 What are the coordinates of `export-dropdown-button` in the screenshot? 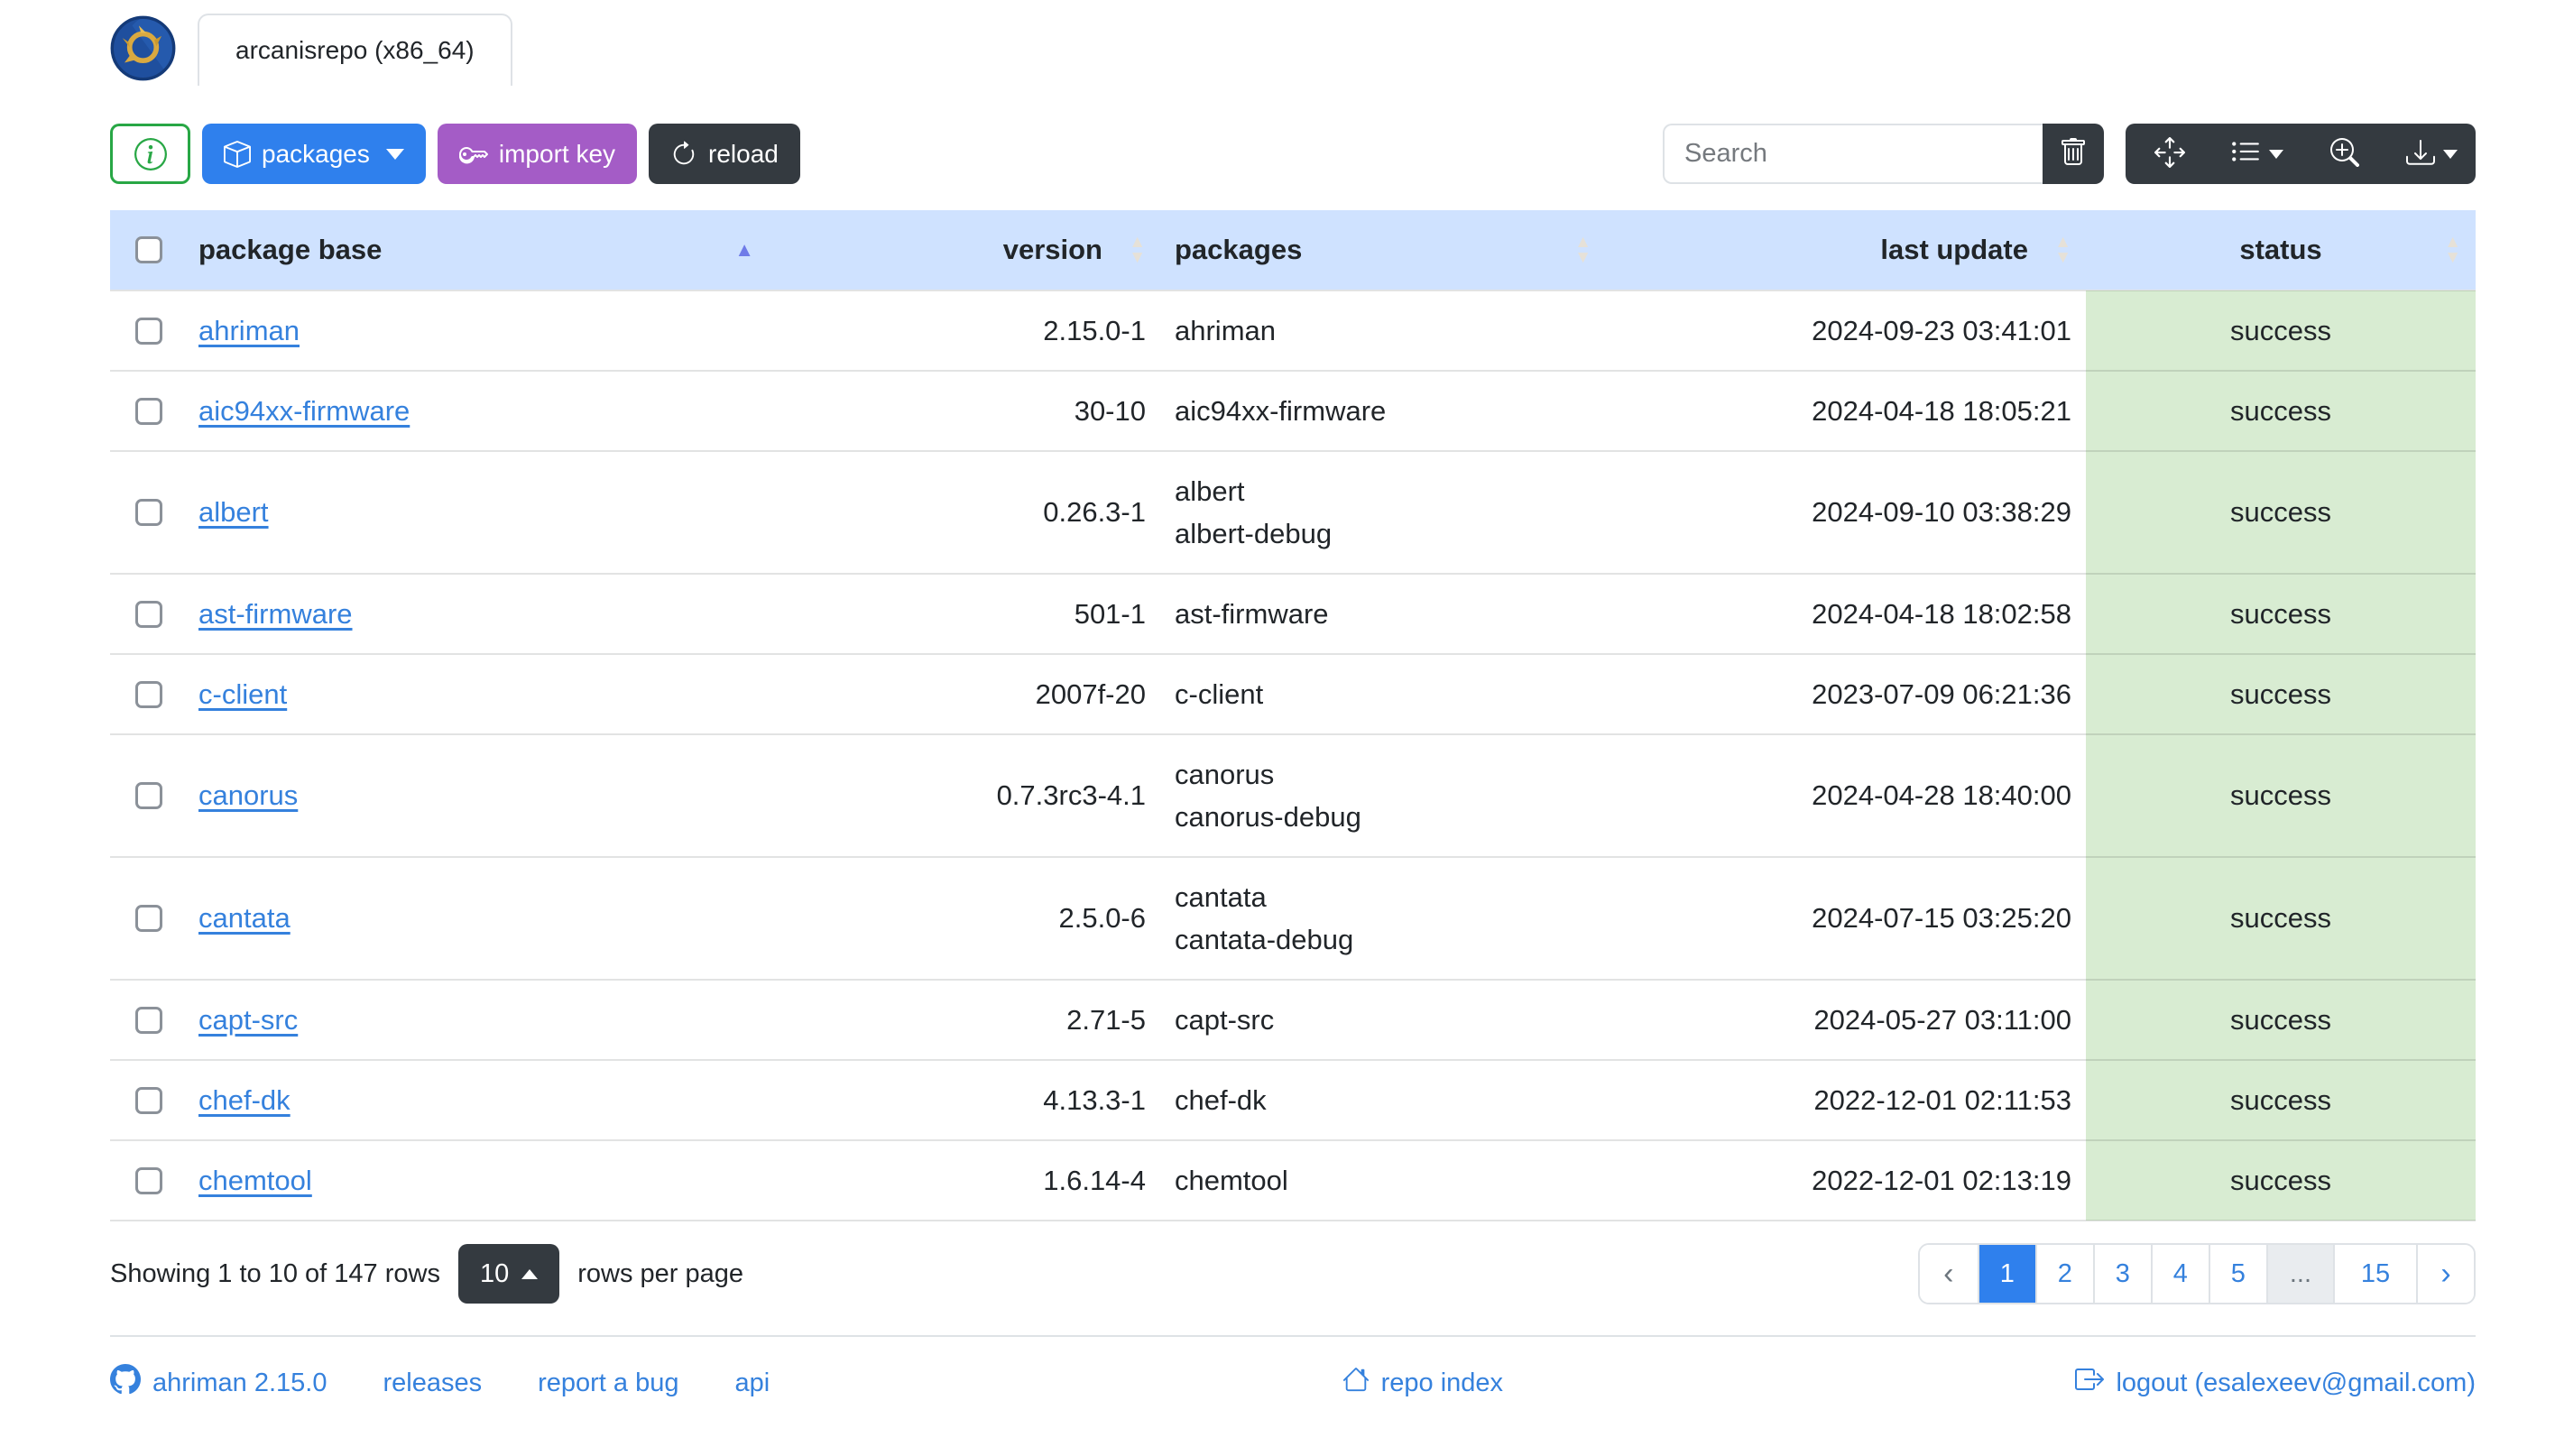 It's located at (2432, 154).